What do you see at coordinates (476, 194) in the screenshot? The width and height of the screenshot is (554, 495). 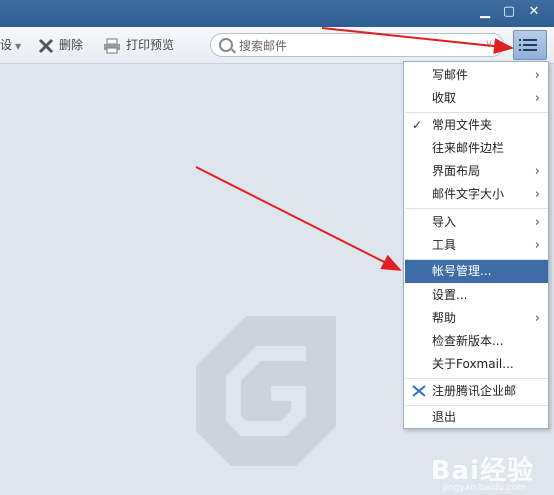 I see `menu-item-font-size: 邮件文字大小 ›` at bounding box center [476, 194].